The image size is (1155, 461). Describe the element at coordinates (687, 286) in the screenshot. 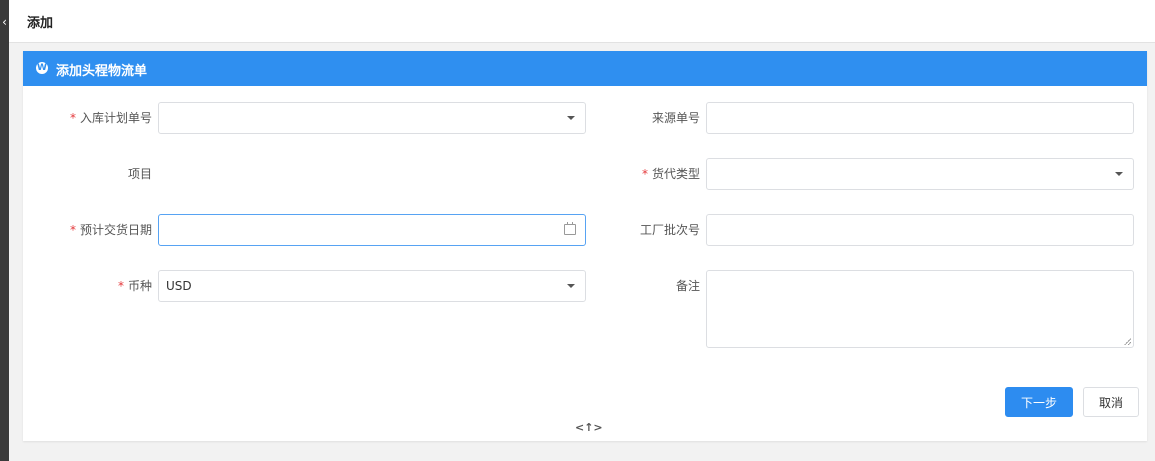

I see `remark-label: 备注` at that location.